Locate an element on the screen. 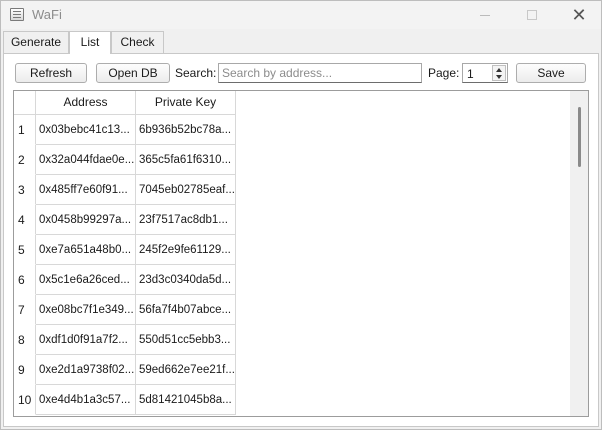 This screenshot has height=430, width=602. title-bar: WaFi ✕ is located at coordinates (301, 15).